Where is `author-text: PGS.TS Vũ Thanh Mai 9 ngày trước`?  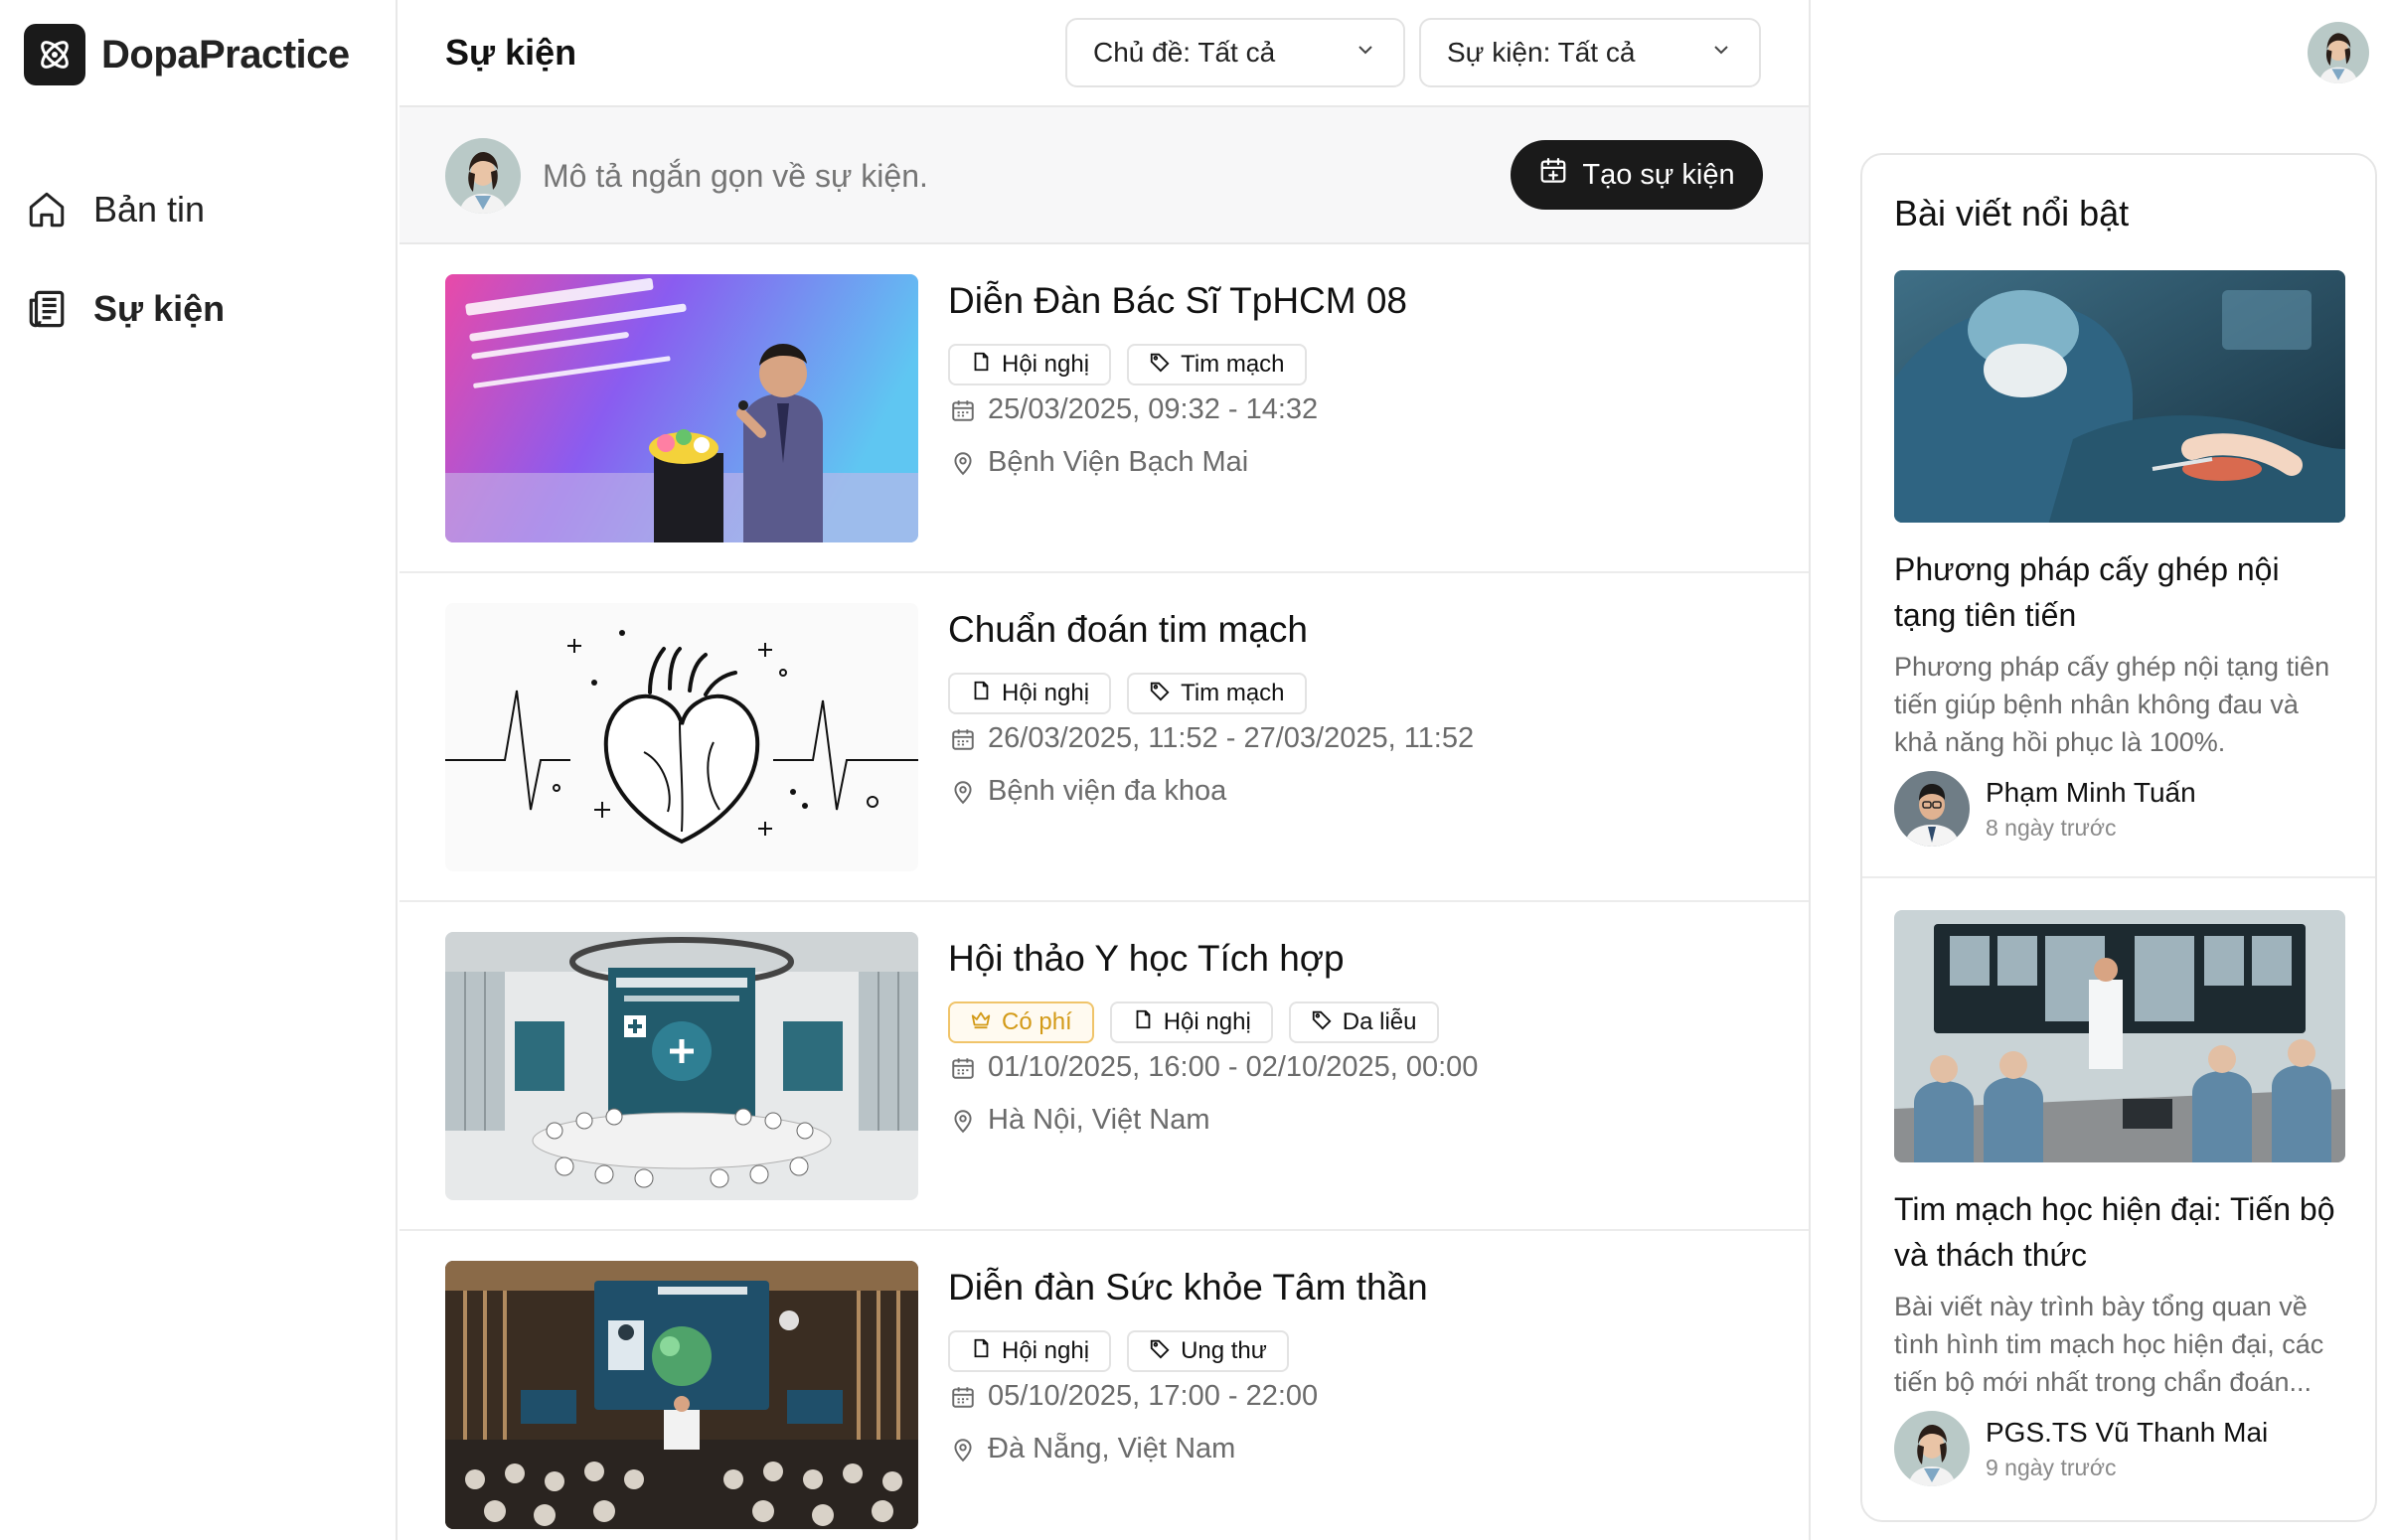
author-text: PGS.TS Vũ Thanh Mai 9 ngày trước is located at coordinates (2127, 1449).